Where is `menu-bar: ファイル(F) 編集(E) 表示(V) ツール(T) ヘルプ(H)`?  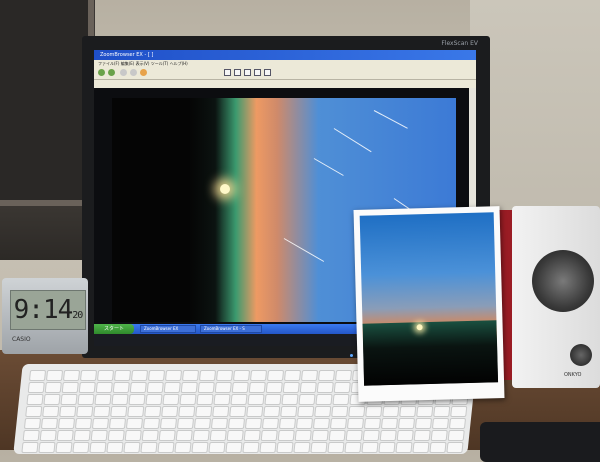
menu-bar: ファイル(F) 編集(E) 表示(V) ツール(T) ヘルプ(H) is located at coordinates (285, 63).